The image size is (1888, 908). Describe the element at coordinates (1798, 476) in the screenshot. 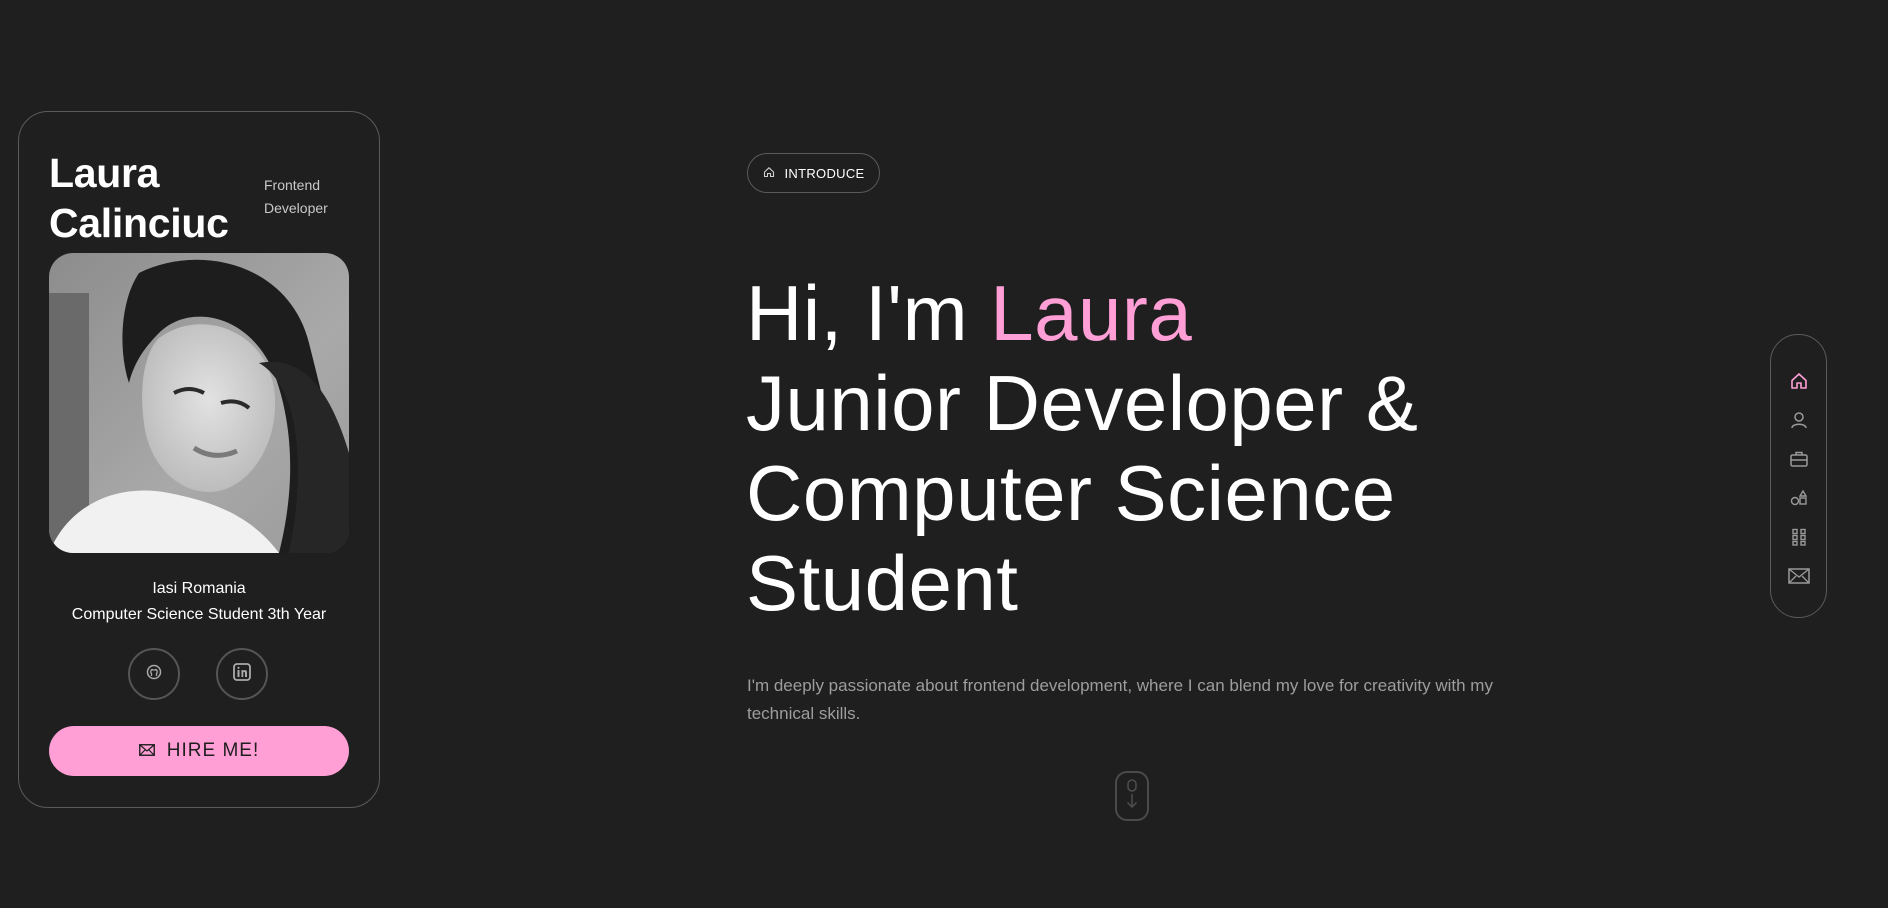

I see `side-navigation` at that location.